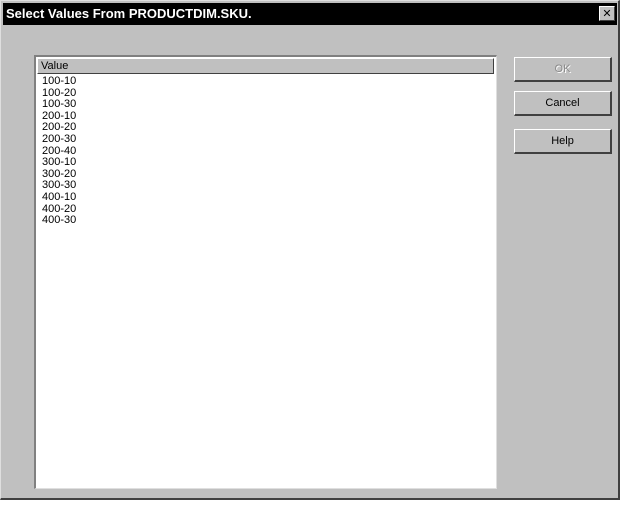 This screenshot has width=620, height=505. I want to click on list-item: 400-30, so click(59, 221).